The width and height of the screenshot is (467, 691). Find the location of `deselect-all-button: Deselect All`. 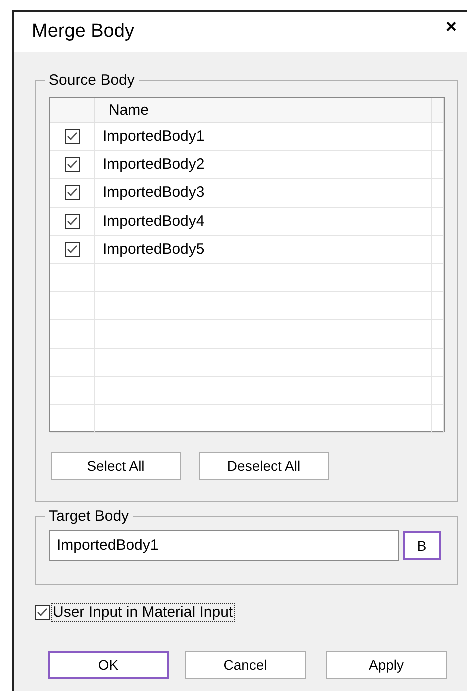

deselect-all-button: Deselect All is located at coordinates (264, 466).